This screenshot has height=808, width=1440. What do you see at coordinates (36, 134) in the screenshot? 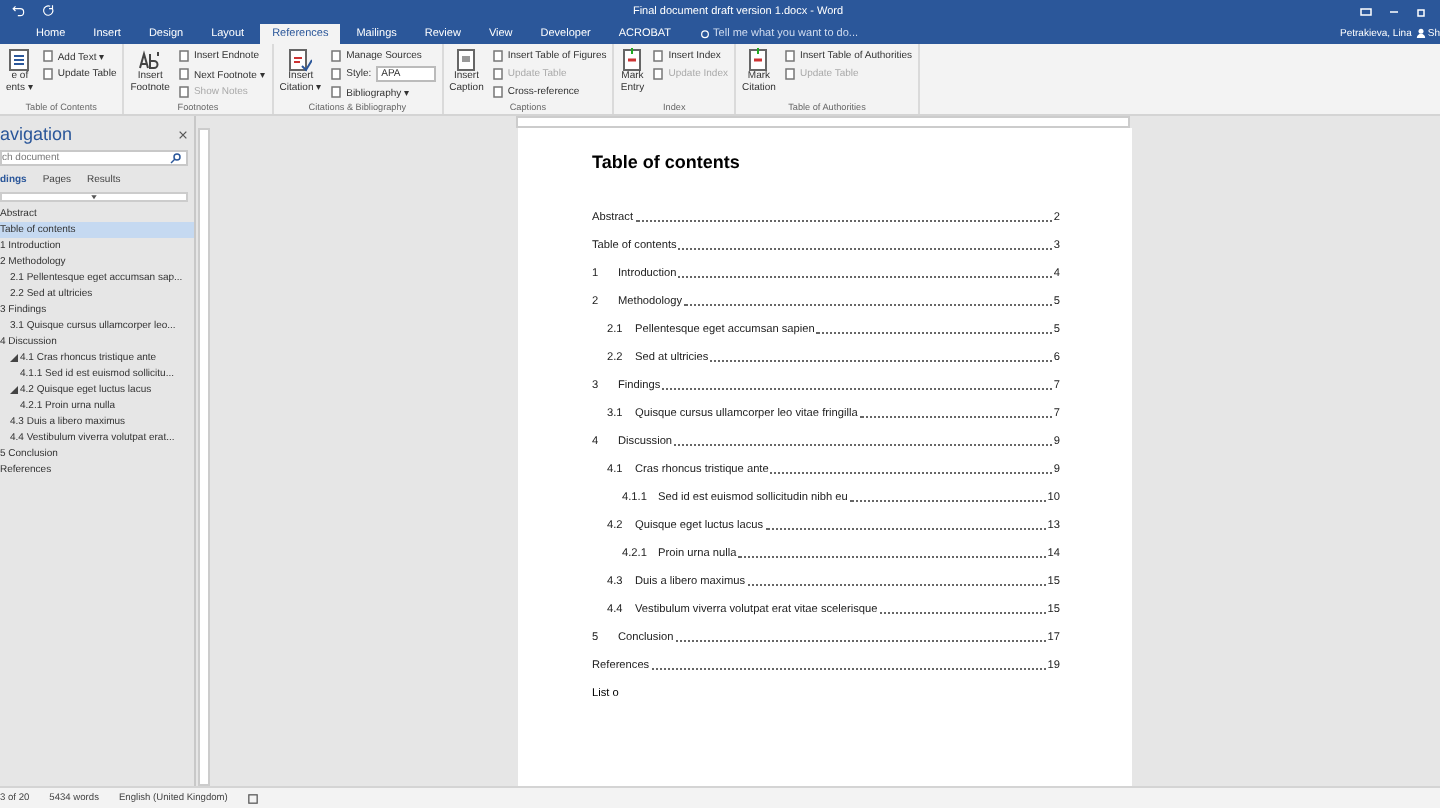
I see `pane-title: avigation` at bounding box center [36, 134].